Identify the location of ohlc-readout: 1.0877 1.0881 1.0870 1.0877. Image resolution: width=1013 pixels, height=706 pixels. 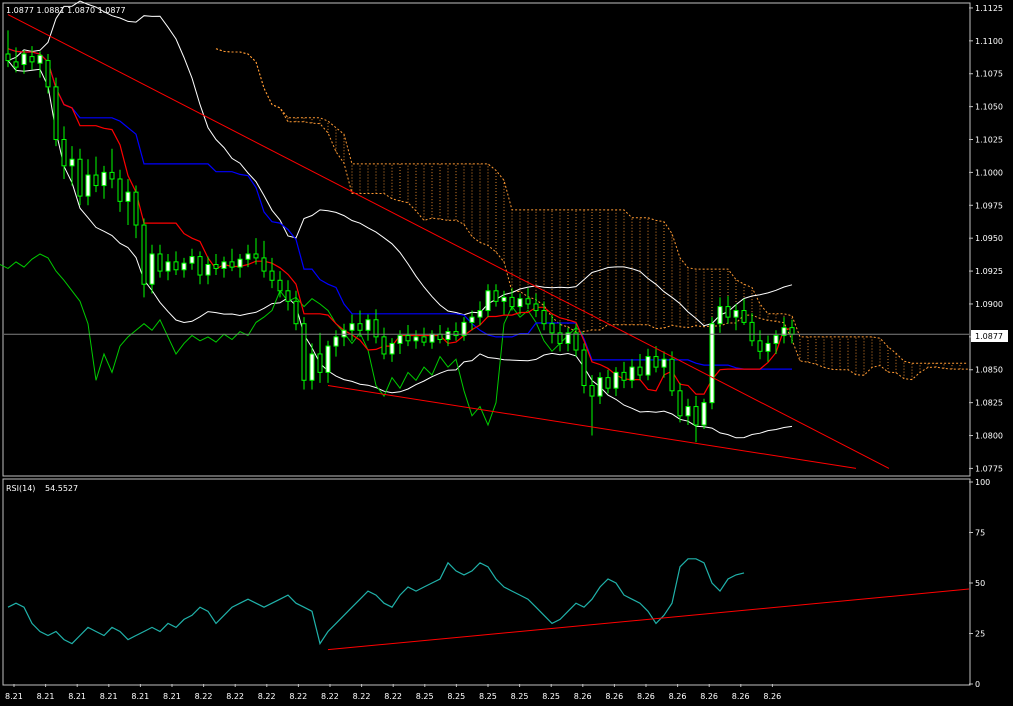
(66, 10).